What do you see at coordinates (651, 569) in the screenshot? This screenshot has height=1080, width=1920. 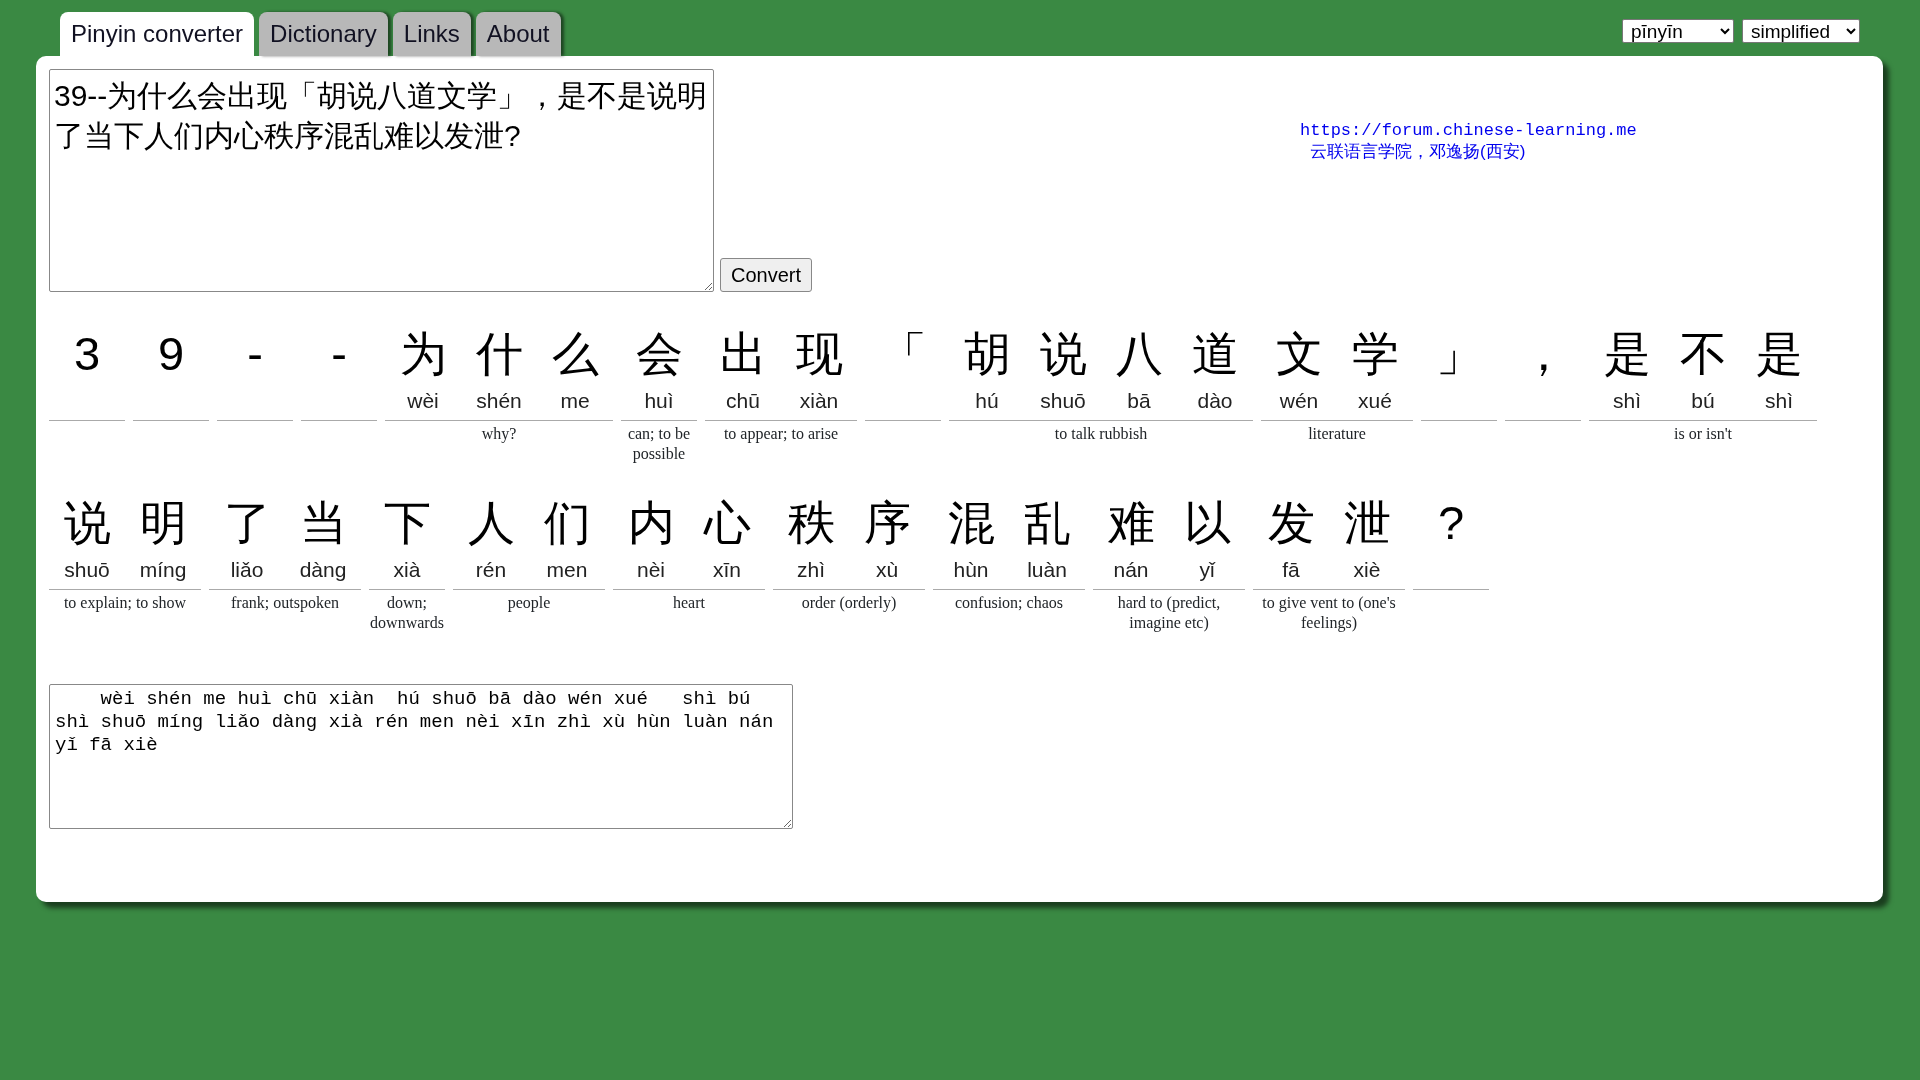 I see `pinyin-text: nèi` at bounding box center [651, 569].